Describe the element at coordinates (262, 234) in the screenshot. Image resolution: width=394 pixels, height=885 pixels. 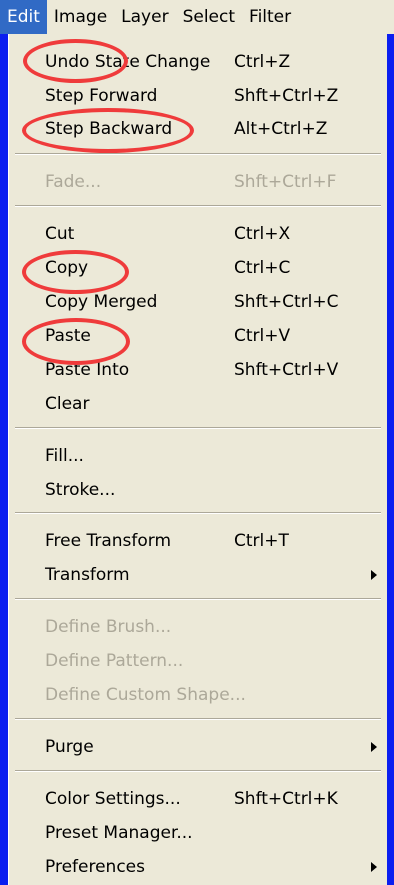
I see `menu-item-shortcut: Ctrl+X` at that location.